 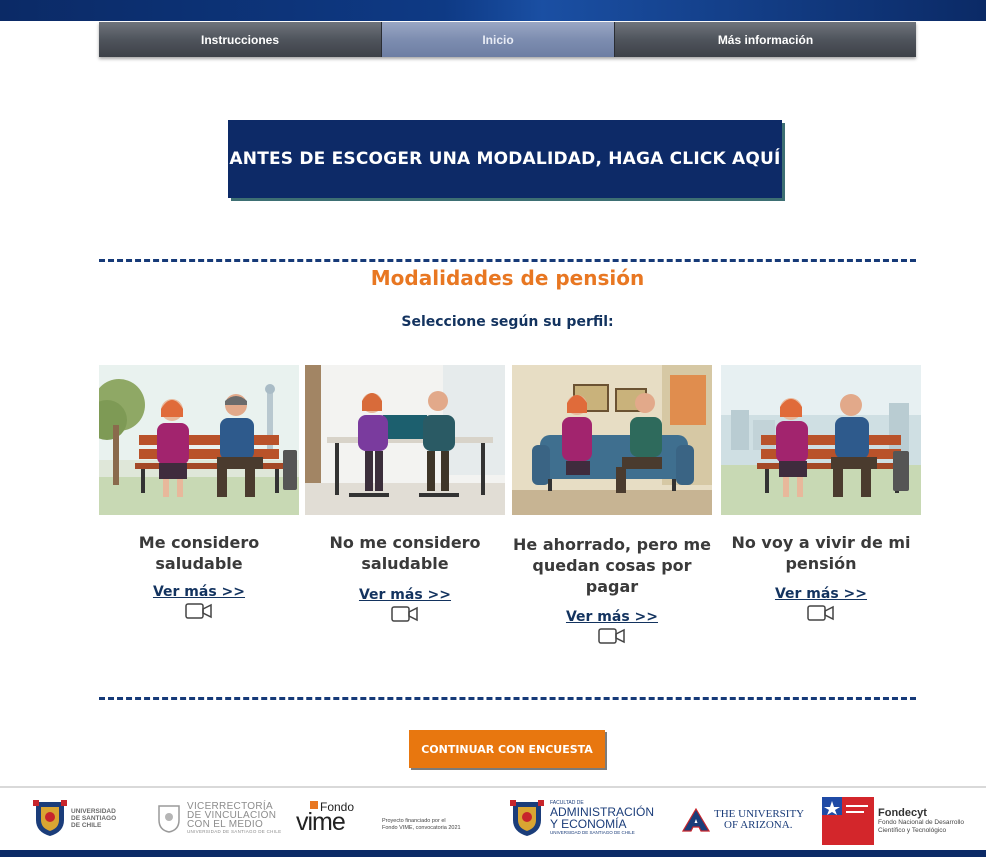 I want to click on office-desk-illustration, so click(x=405, y=440).